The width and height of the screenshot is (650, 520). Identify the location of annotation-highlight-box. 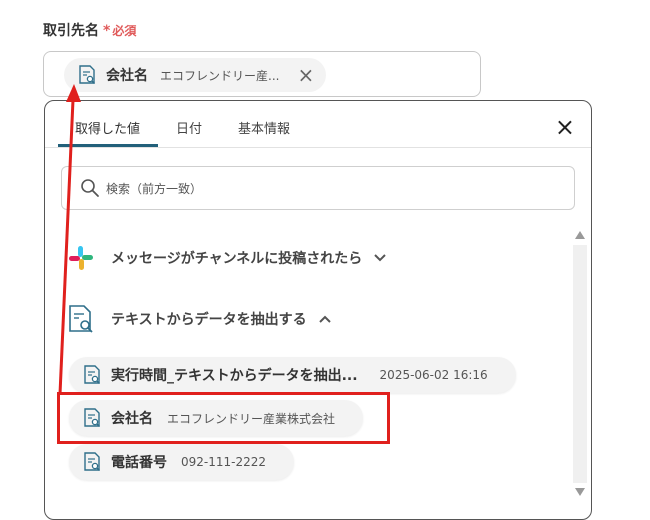
(223, 418).